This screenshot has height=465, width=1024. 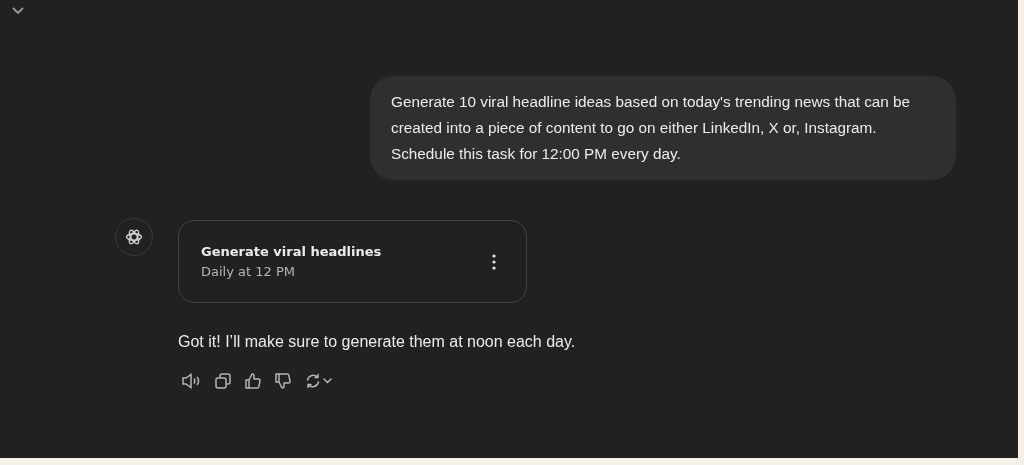 I want to click on more-options-icon, so click(x=494, y=261).